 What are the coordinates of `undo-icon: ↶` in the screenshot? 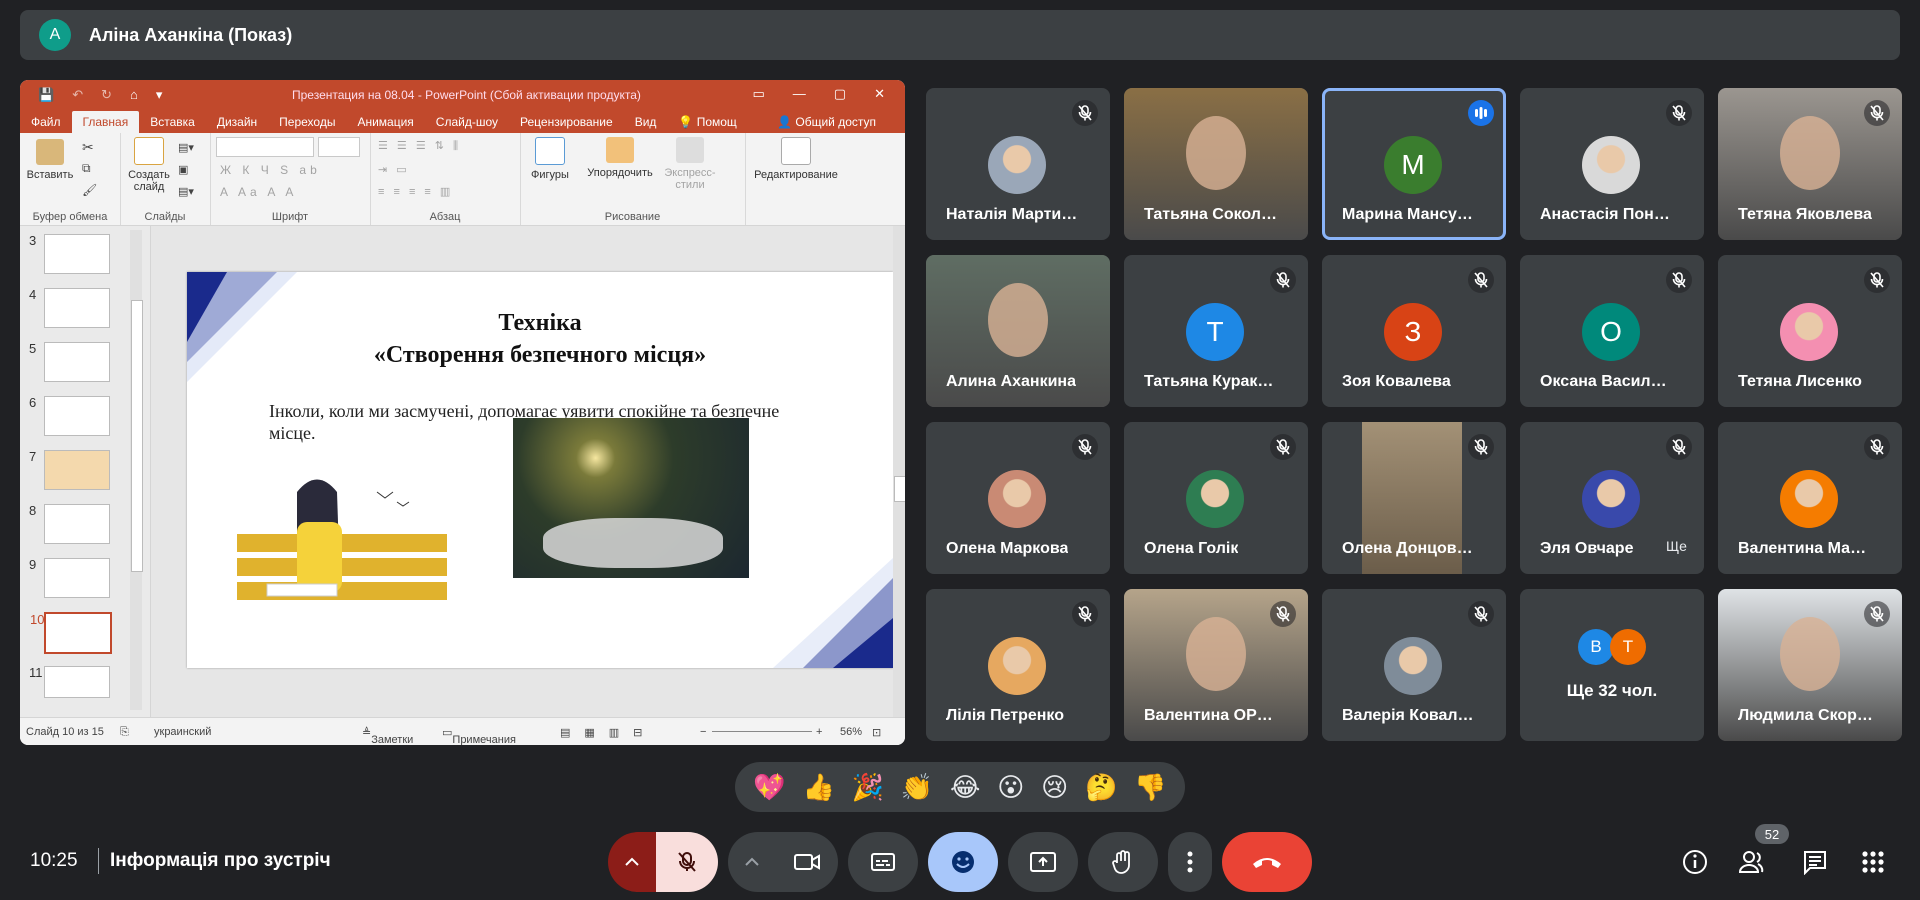 It's located at (77, 95).